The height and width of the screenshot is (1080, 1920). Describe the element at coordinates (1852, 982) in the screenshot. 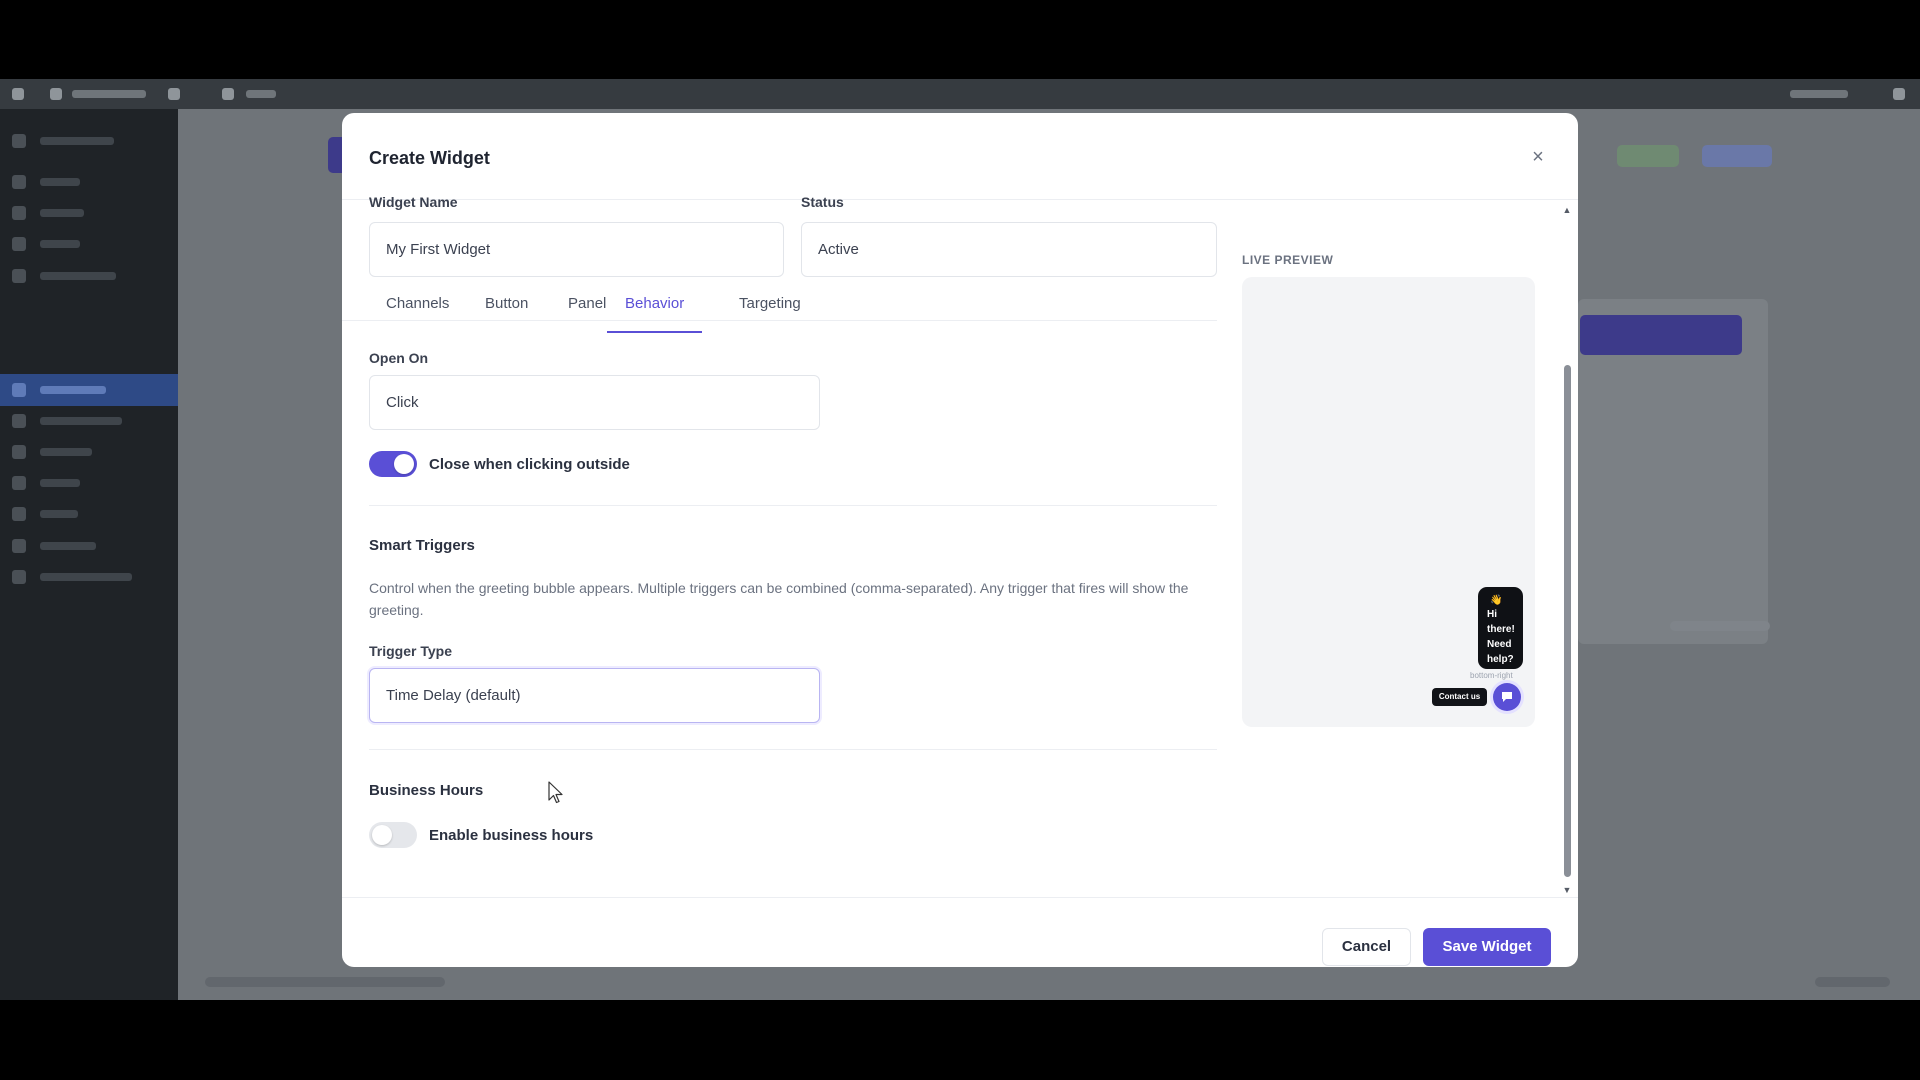

I see `background-version-text` at that location.